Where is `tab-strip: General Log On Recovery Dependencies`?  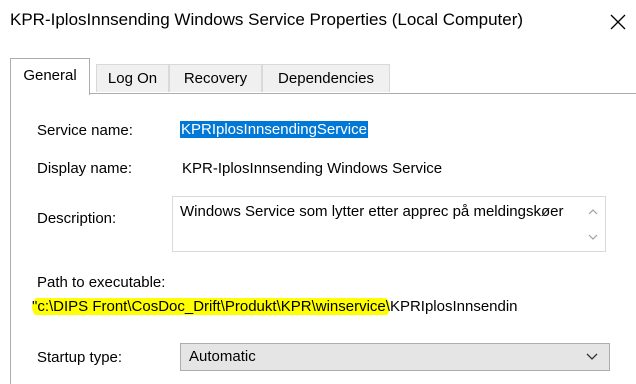 tab-strip: General Log On Recovery Dependencies is located at coordinates (323, 76).